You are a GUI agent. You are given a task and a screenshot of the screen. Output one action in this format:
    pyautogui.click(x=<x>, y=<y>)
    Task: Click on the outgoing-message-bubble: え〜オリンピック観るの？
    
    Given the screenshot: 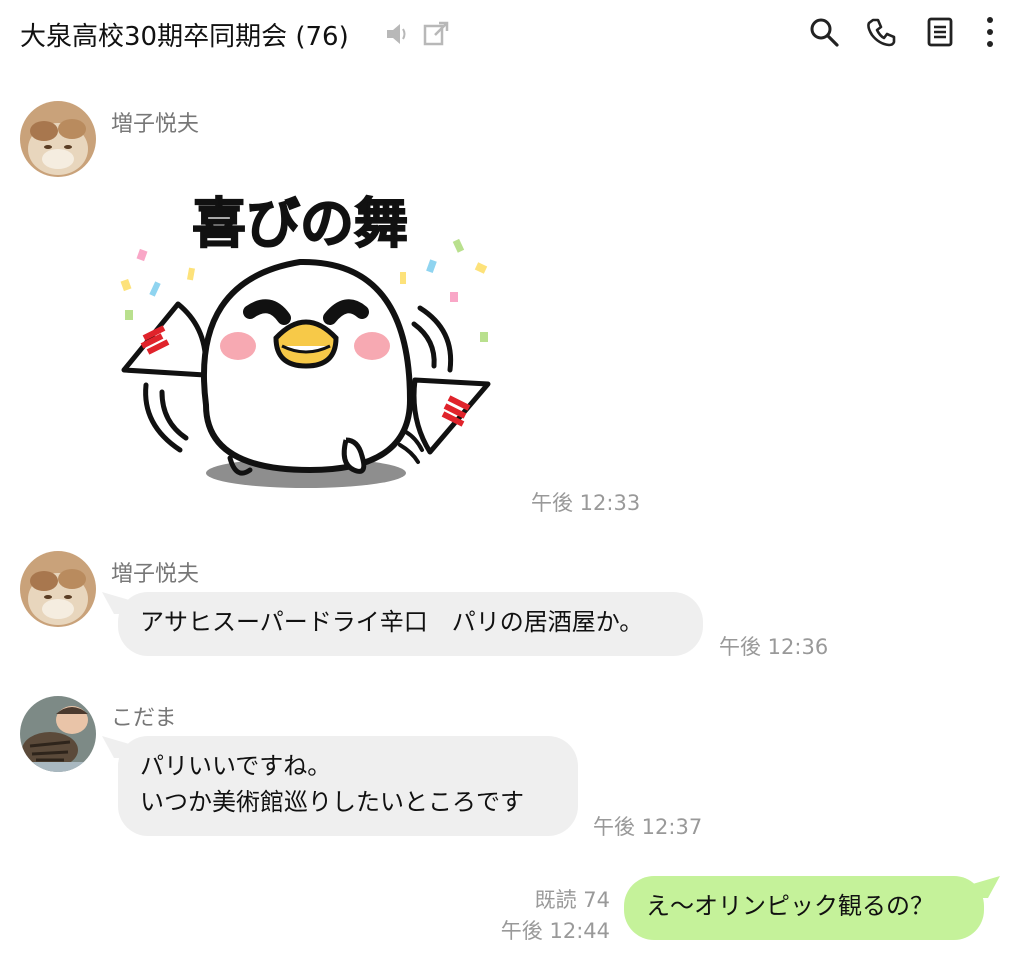 What is the action you would take?
    pyautogui.click(x=804, y=908)
    